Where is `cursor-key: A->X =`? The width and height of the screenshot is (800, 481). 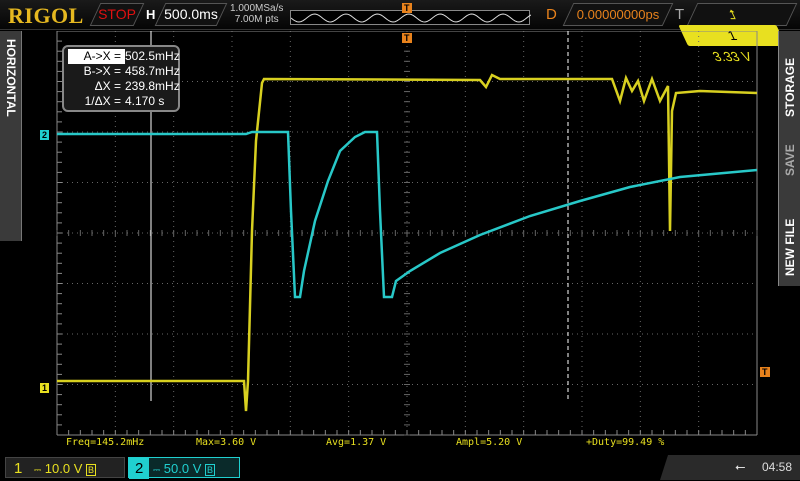
cursor-key: A->X = is located at coordinates (96, 56).